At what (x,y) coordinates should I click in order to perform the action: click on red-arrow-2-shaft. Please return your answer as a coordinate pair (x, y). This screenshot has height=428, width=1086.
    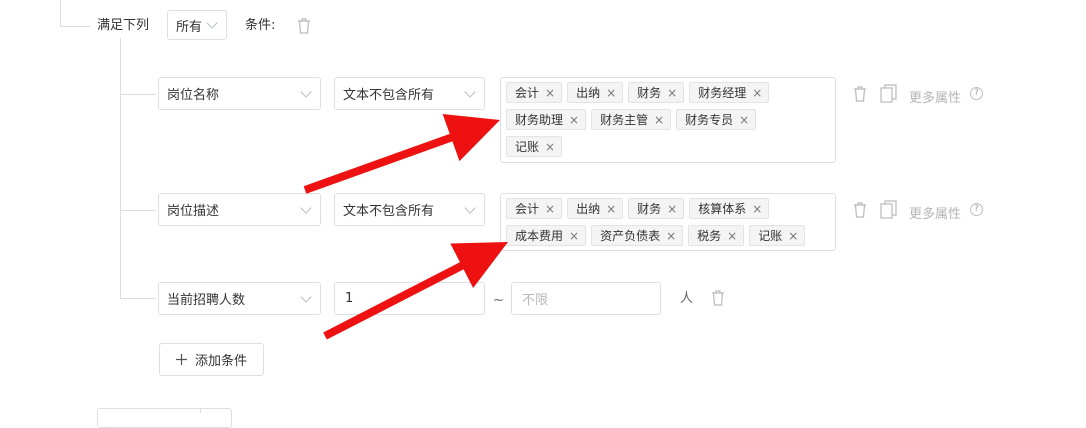
    Looking at the image, I should click on (395, 300).